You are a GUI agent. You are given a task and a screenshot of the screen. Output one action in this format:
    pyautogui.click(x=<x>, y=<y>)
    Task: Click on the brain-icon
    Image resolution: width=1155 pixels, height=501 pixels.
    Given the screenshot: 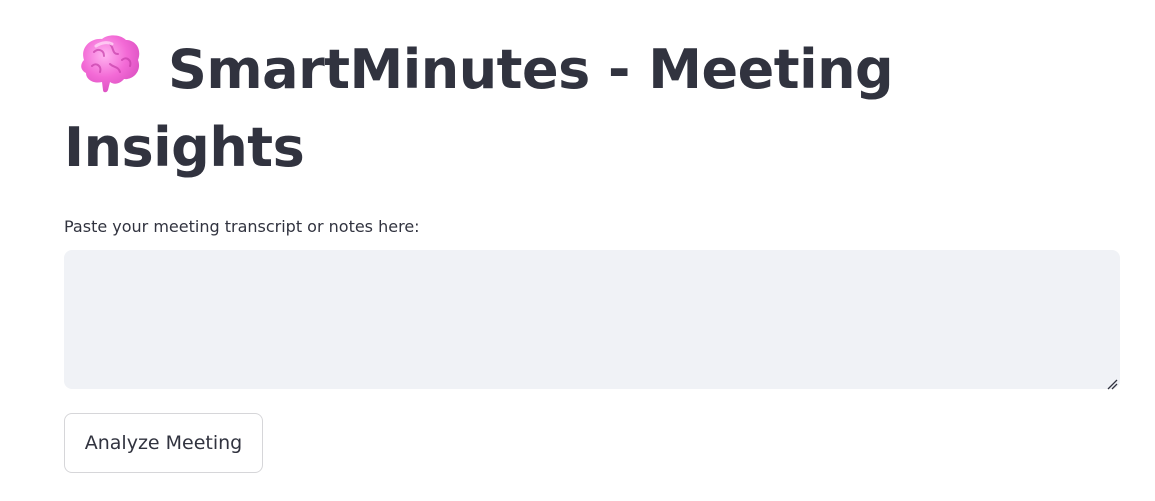 What is the action you would take?
    pyautogui.click(x=109, y=62)
    